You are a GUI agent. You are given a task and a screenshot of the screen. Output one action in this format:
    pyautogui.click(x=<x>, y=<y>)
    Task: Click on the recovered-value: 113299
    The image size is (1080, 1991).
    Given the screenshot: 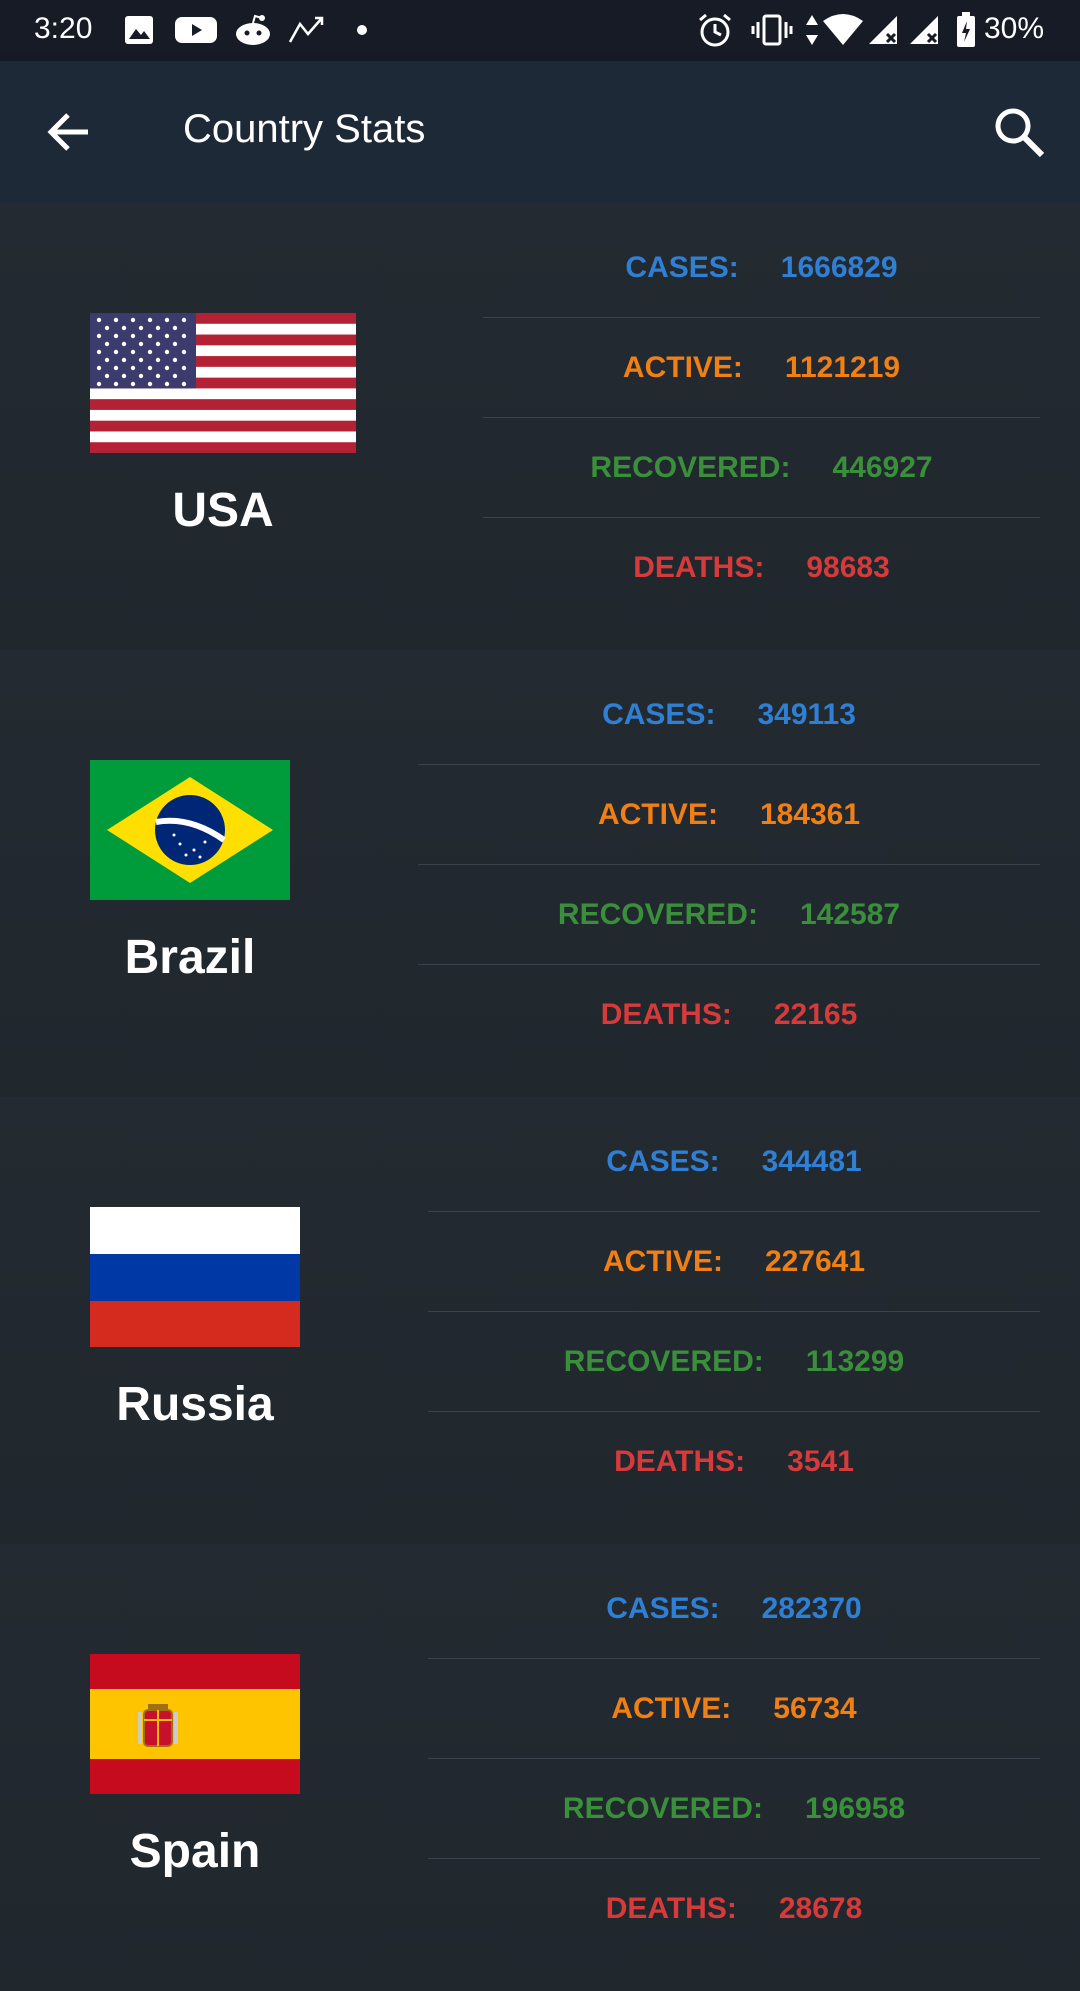 What is the action you would take?
    pyautogui.click(x=855, y=1361)
    